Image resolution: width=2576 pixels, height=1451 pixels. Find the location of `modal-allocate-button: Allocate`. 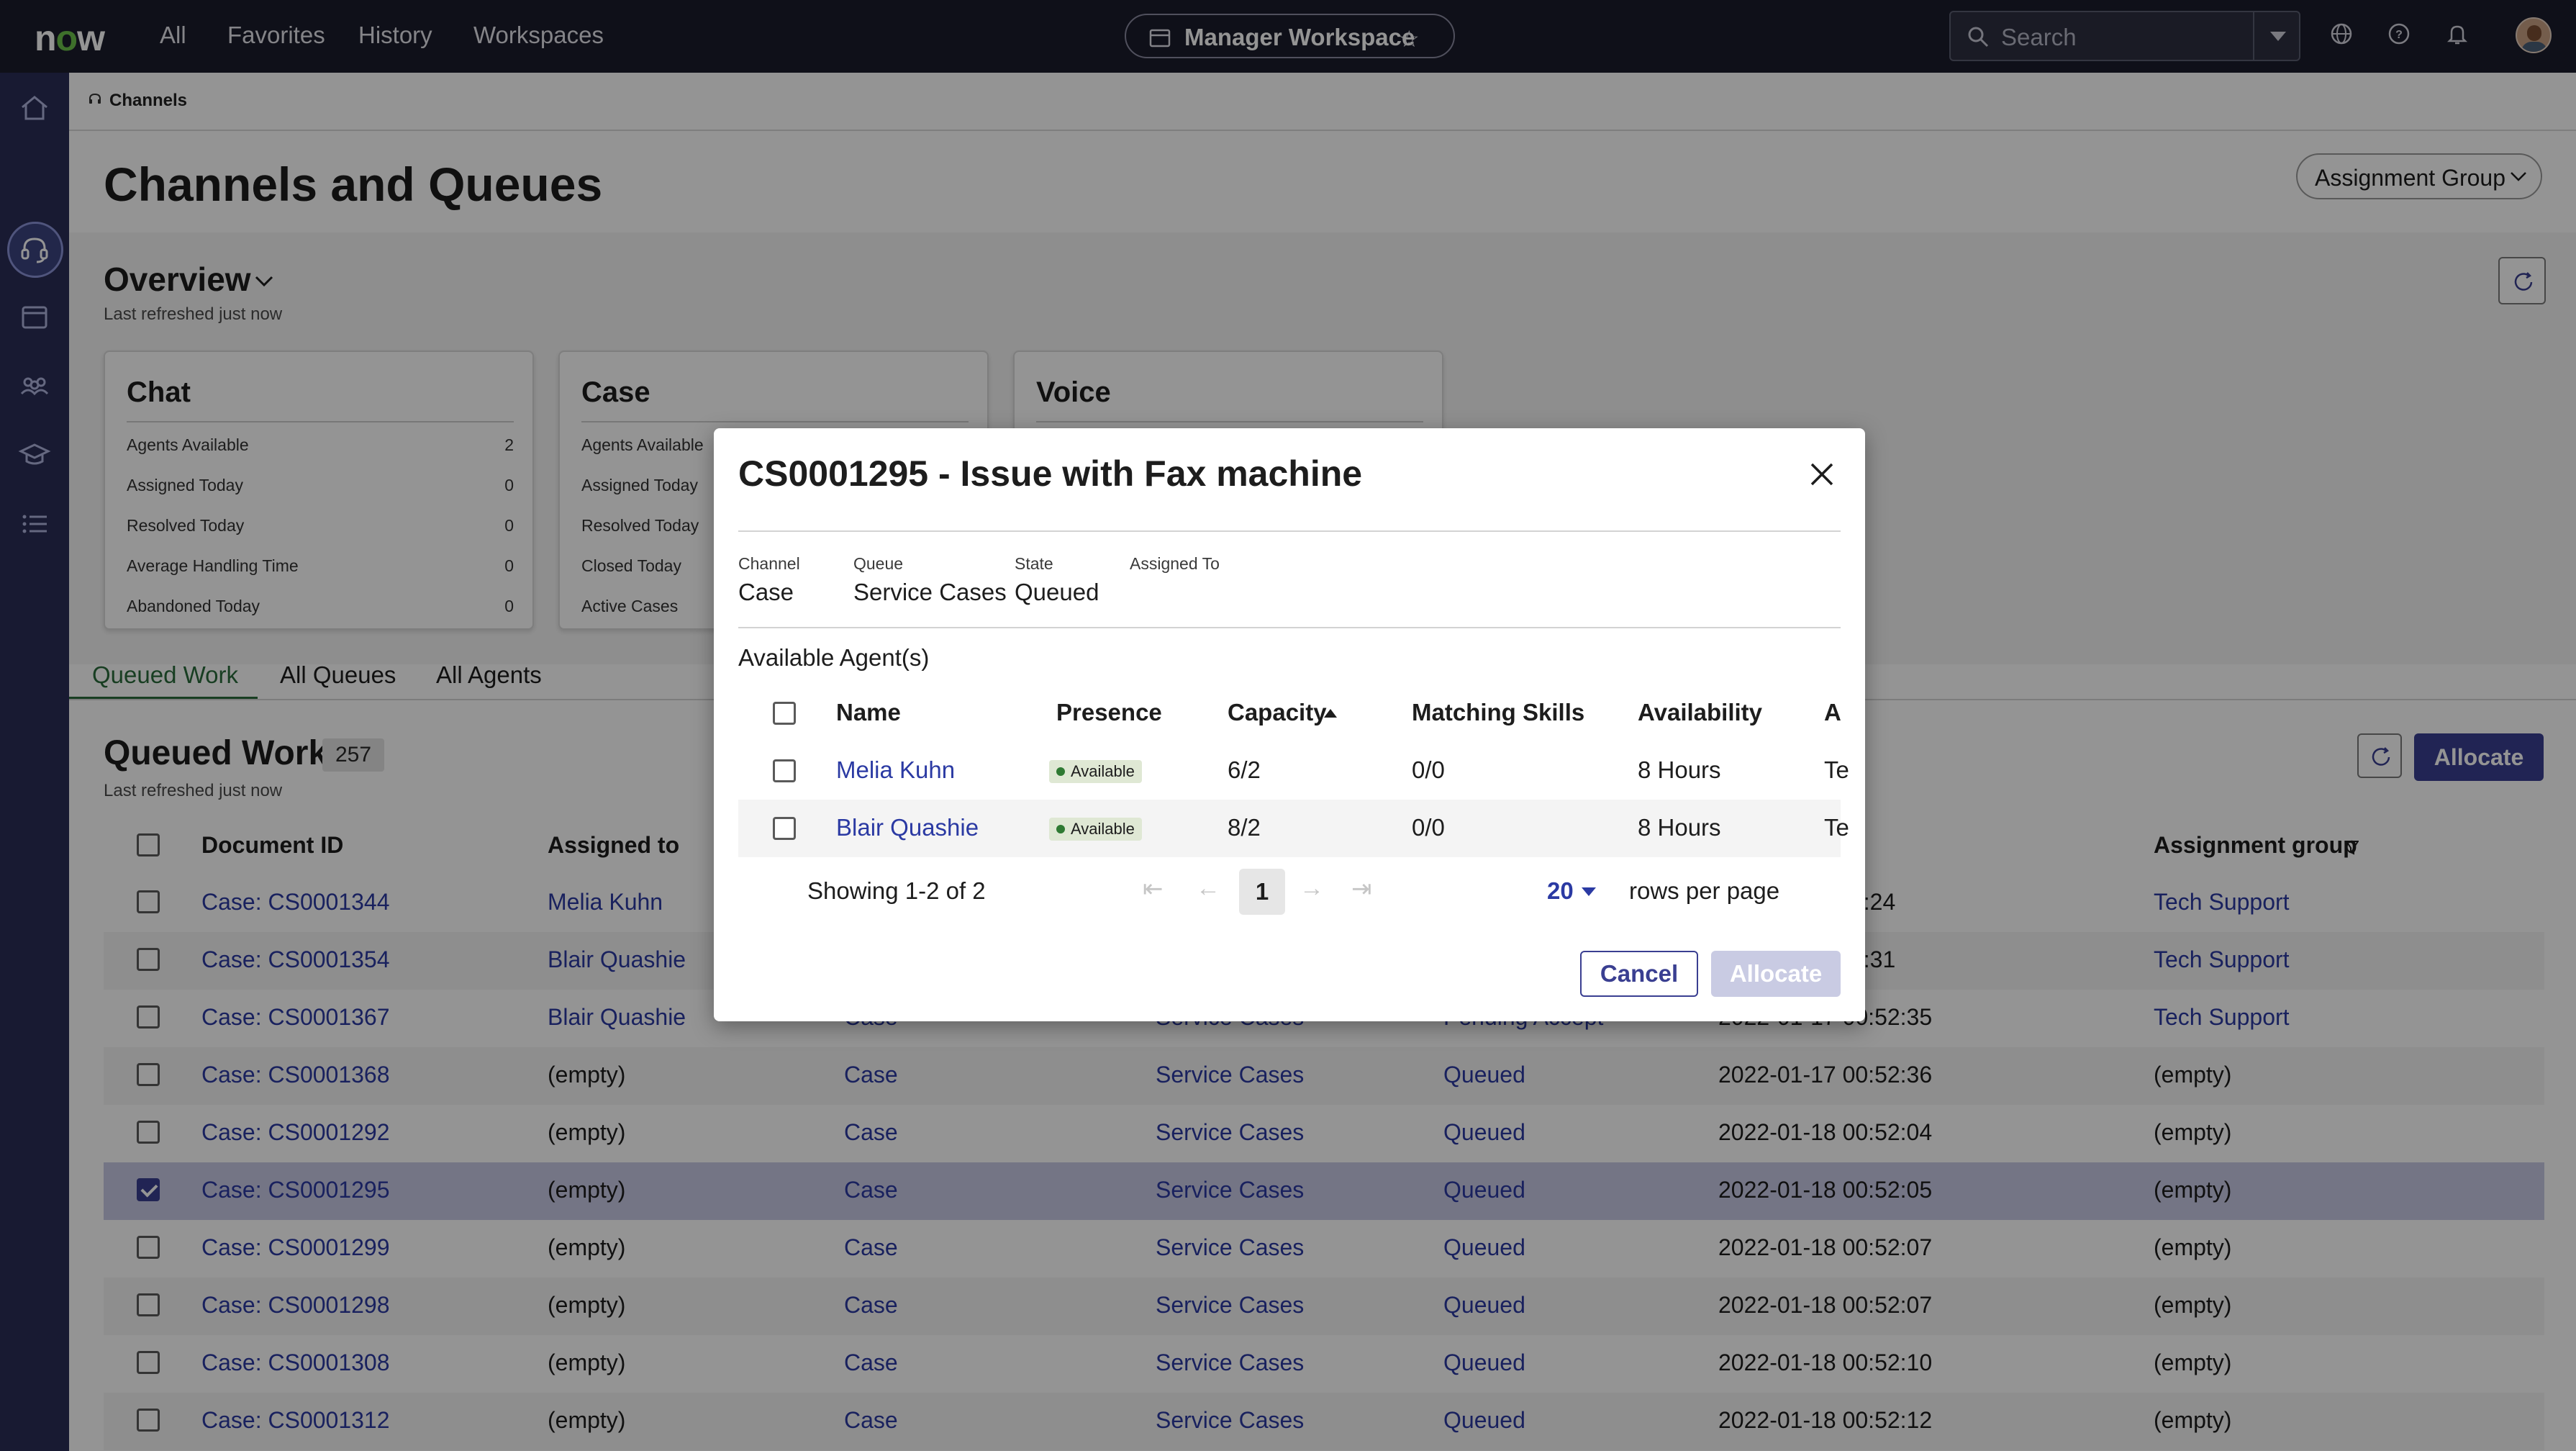

modal-allocate-button: Allocate is located at coordinates (1776, 974).